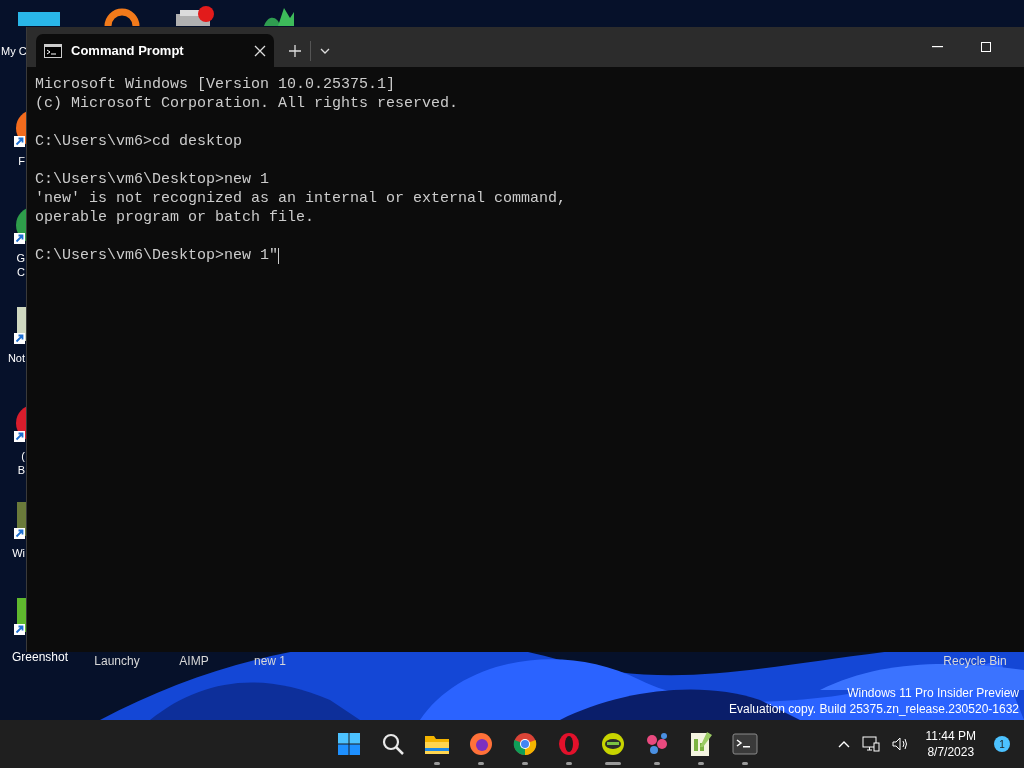  Describe the element at coordinates (744, 744) in the screenshot. I see `terminal-icon` at that location.